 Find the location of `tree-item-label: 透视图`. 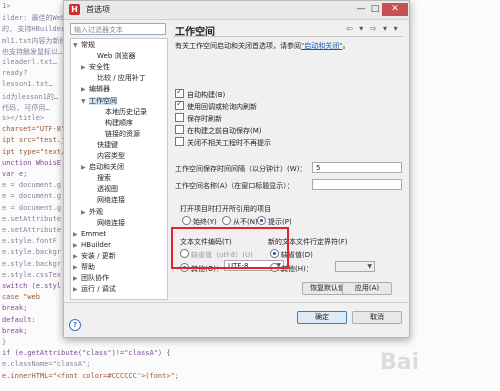

tree-item-label: 透视图 is located at coordinates (107, 189).